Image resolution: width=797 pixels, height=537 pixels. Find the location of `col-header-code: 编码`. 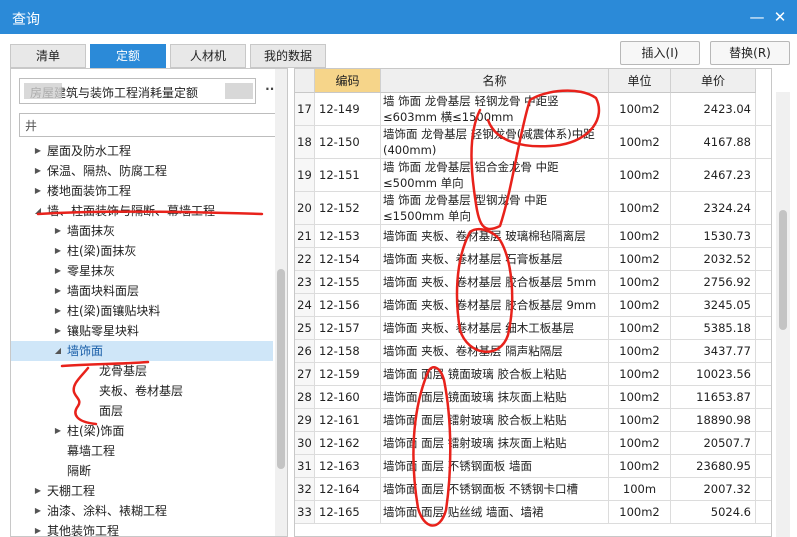

col-header-code: 编码 is located at coordinates (348, 81).